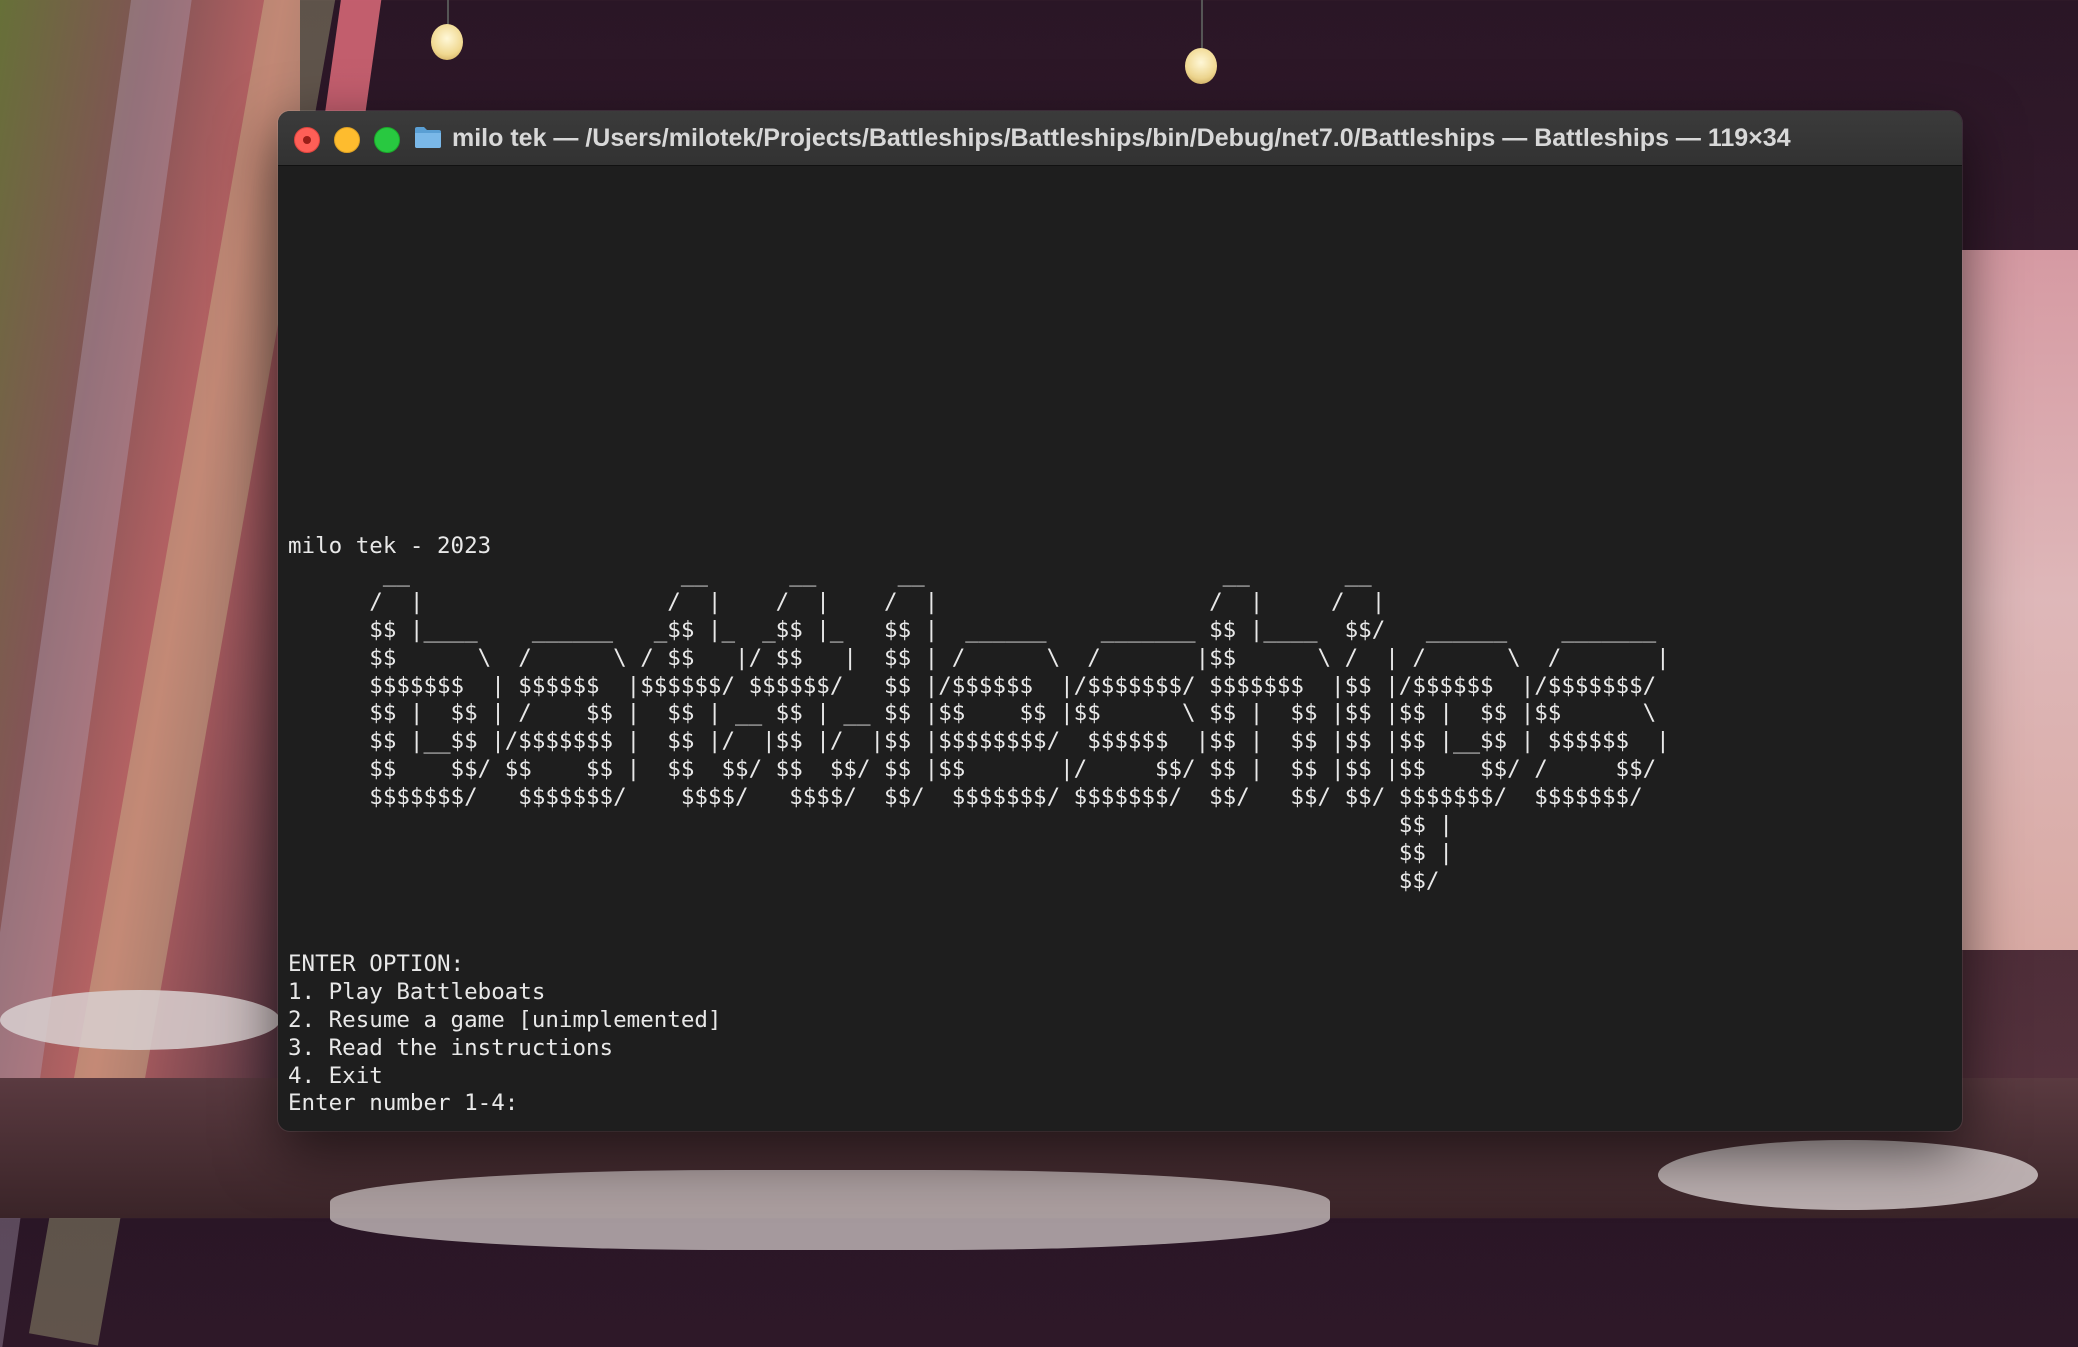 The width and height of the screenshot is (2078, 1347). Describe the element at coordinates (403, 1103) in the screenshot. I see `input-prompt: Enter number 1-4:` at that location.